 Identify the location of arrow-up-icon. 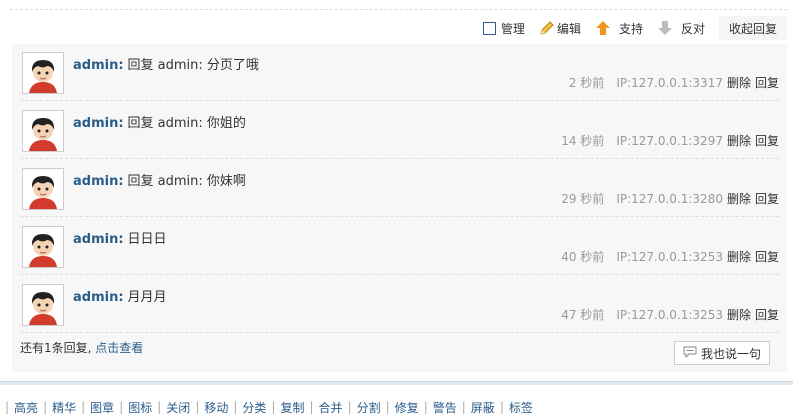
(603, 28).